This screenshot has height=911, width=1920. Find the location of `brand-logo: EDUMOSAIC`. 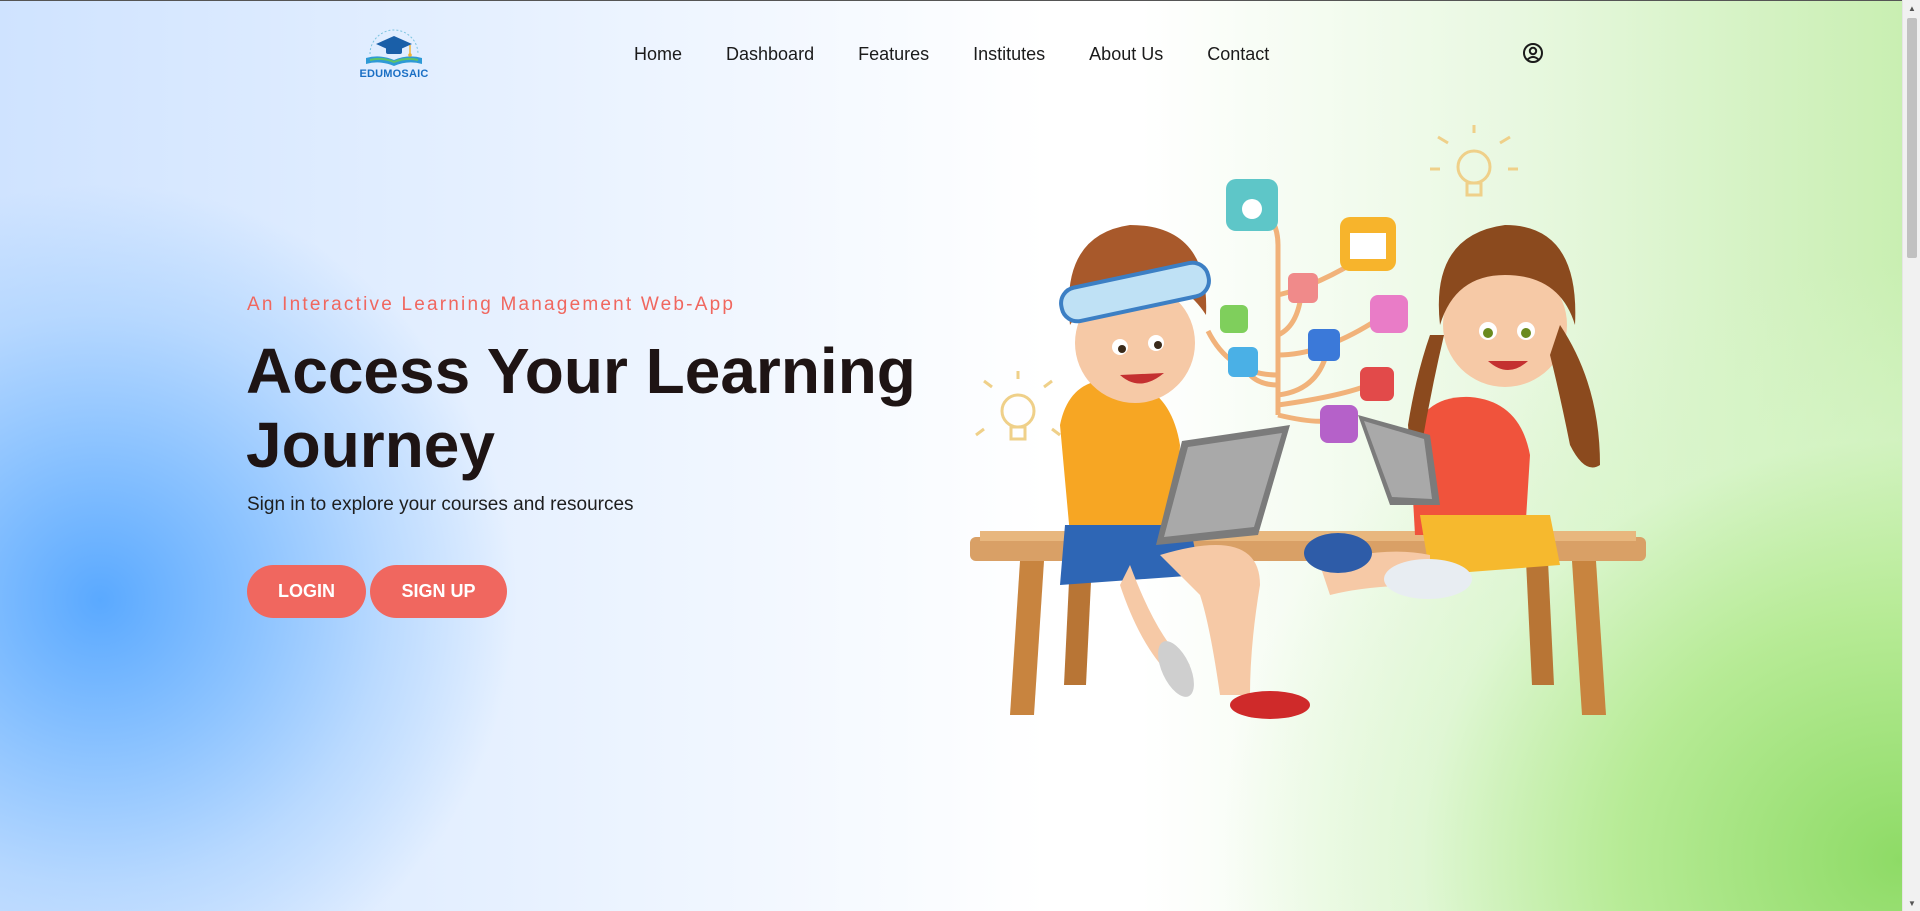

brand-logo: EDUMOSAIC is located at coordinates (394, 56).